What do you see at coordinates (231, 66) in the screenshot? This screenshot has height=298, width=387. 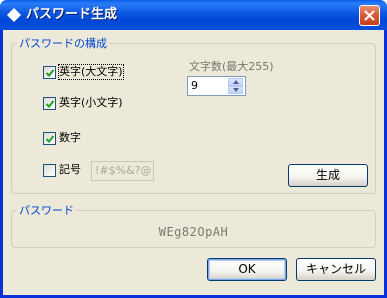 I see `length-label: 文字数(最大255)` at bounding box center [231, 66].